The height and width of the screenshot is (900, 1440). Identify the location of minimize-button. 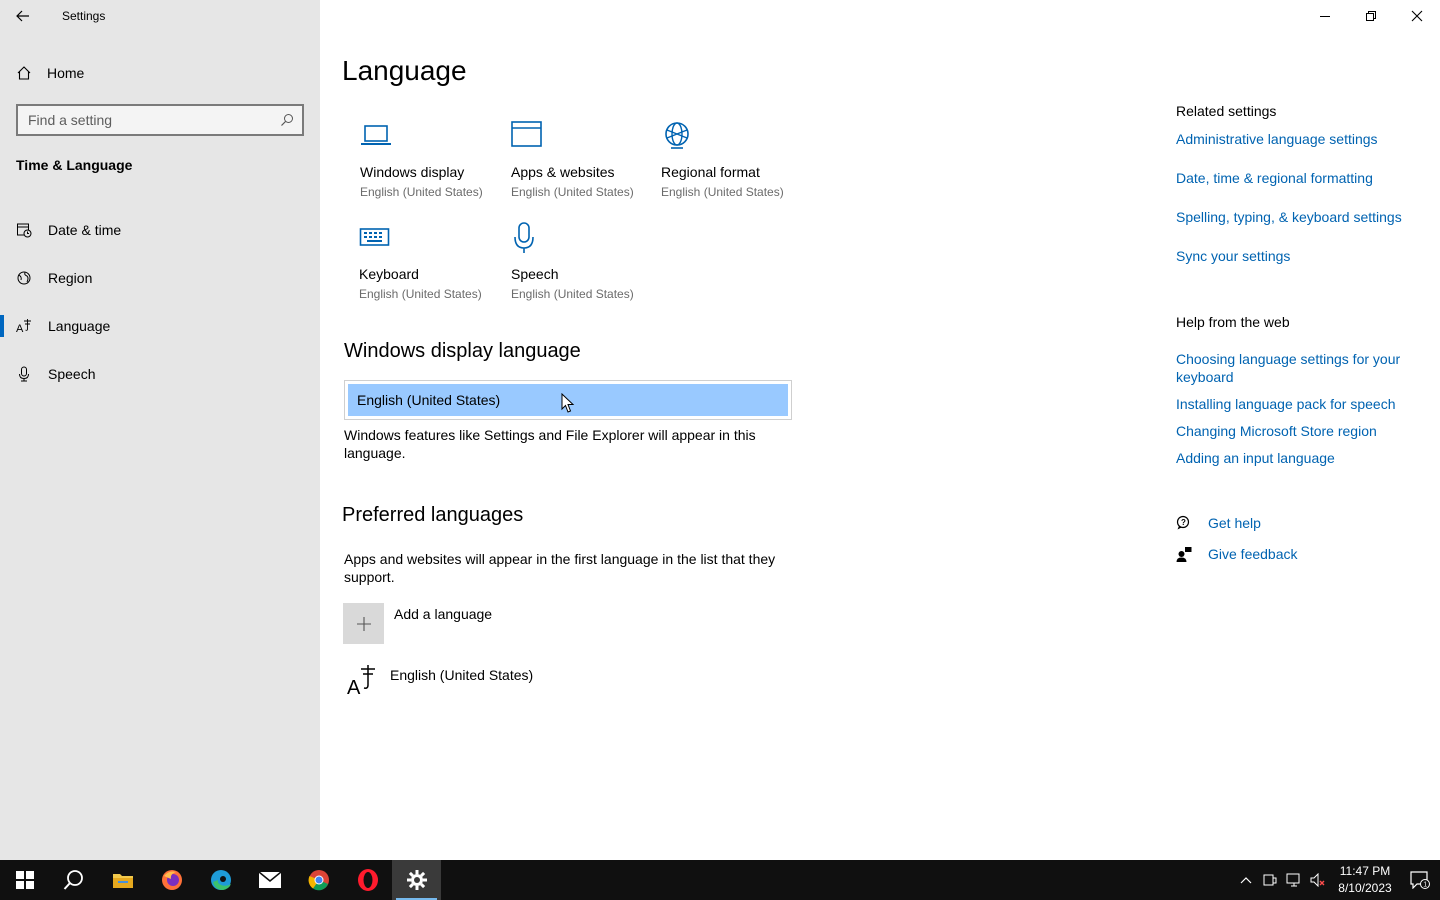
(1325, 16).